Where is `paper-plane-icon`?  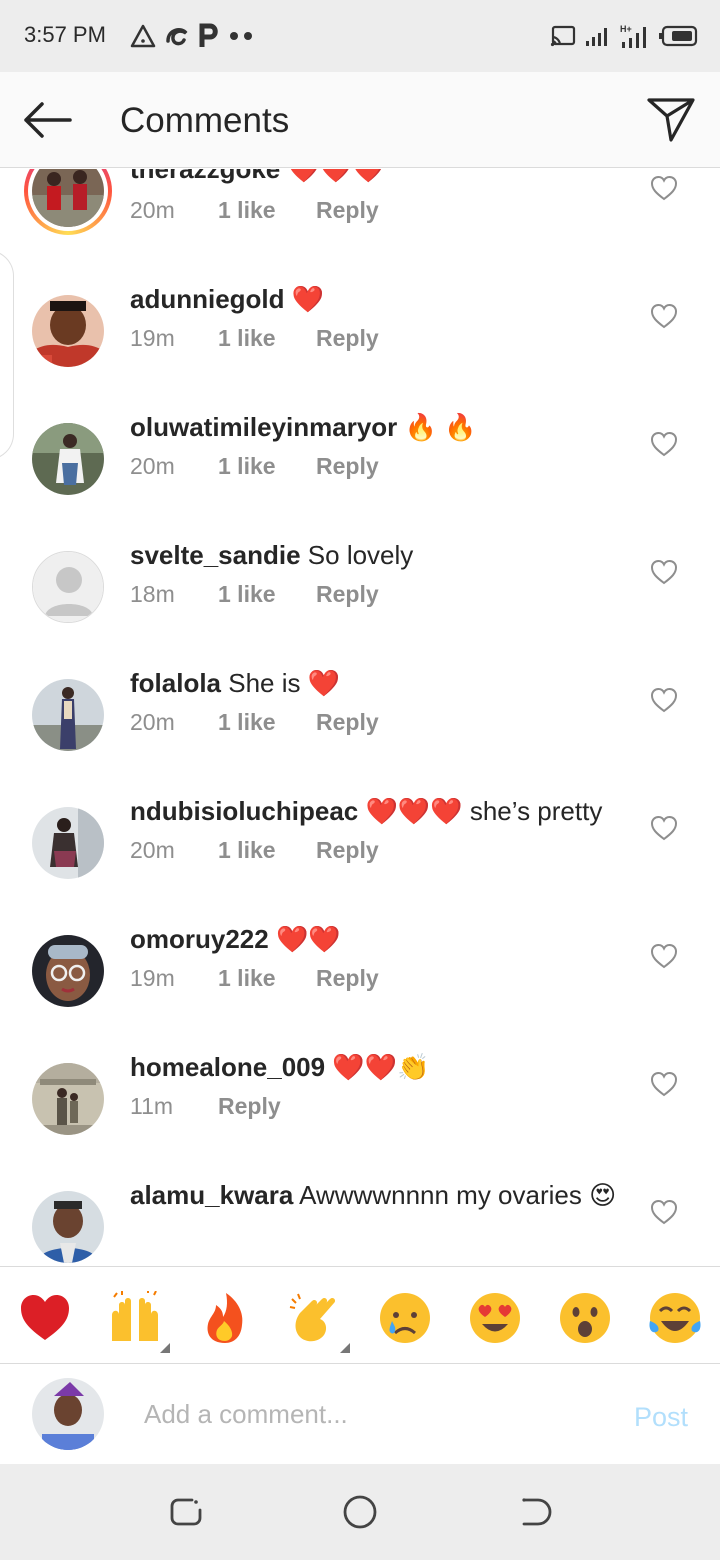 paper-plane-icon is located at coordinates (671, 120).